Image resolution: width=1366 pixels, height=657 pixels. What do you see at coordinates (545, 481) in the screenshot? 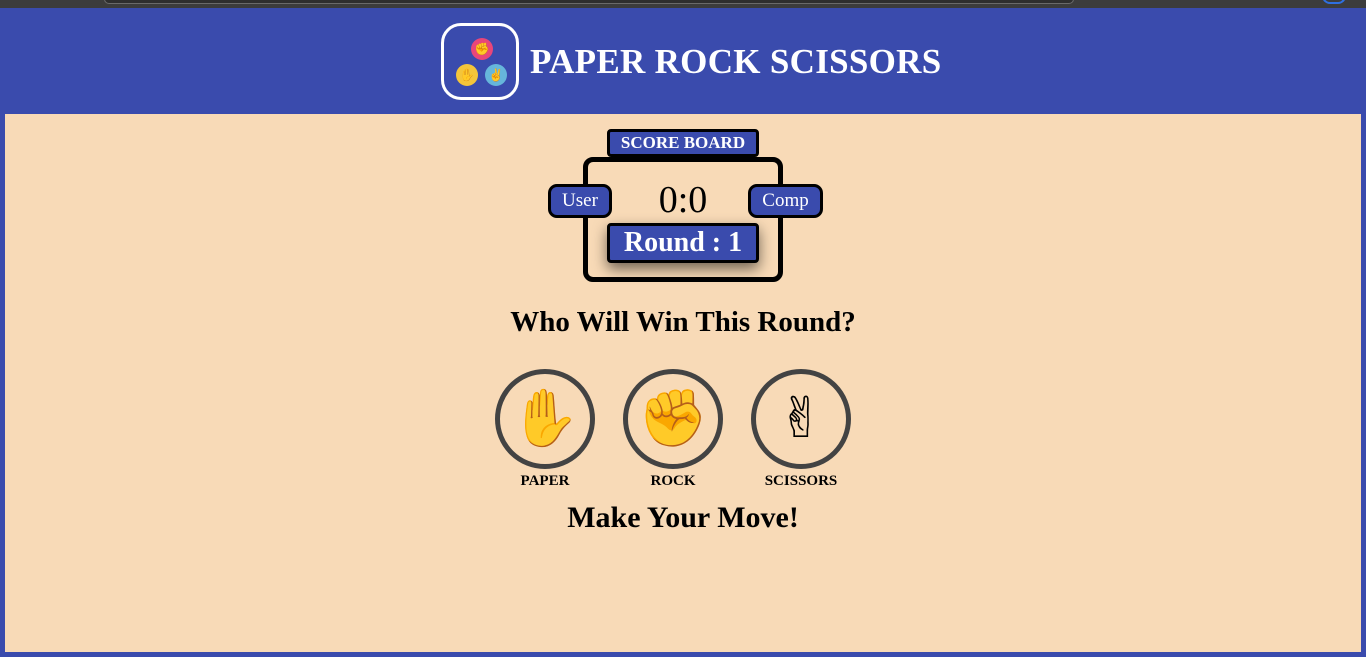
I see `choice-paper-label: PAPER` at bounding box center [545, 481].